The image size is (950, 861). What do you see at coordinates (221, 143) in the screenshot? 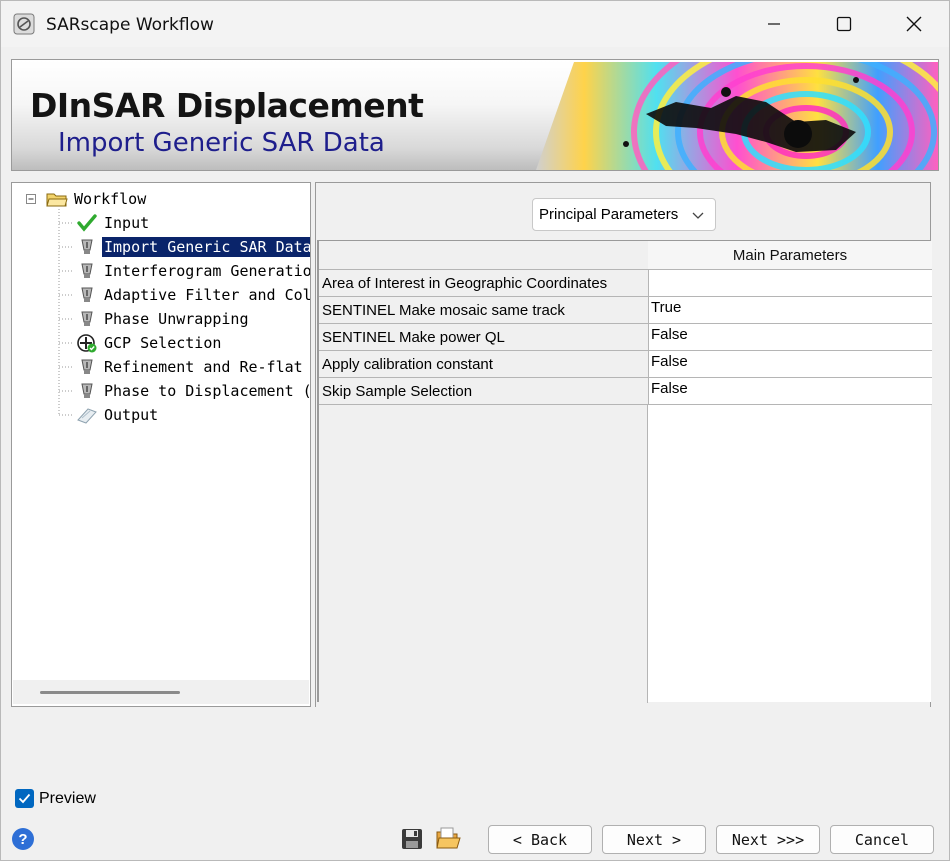
I see `banner-subtitle: Import Generic SAR Data` at bounding box center [221, 143].